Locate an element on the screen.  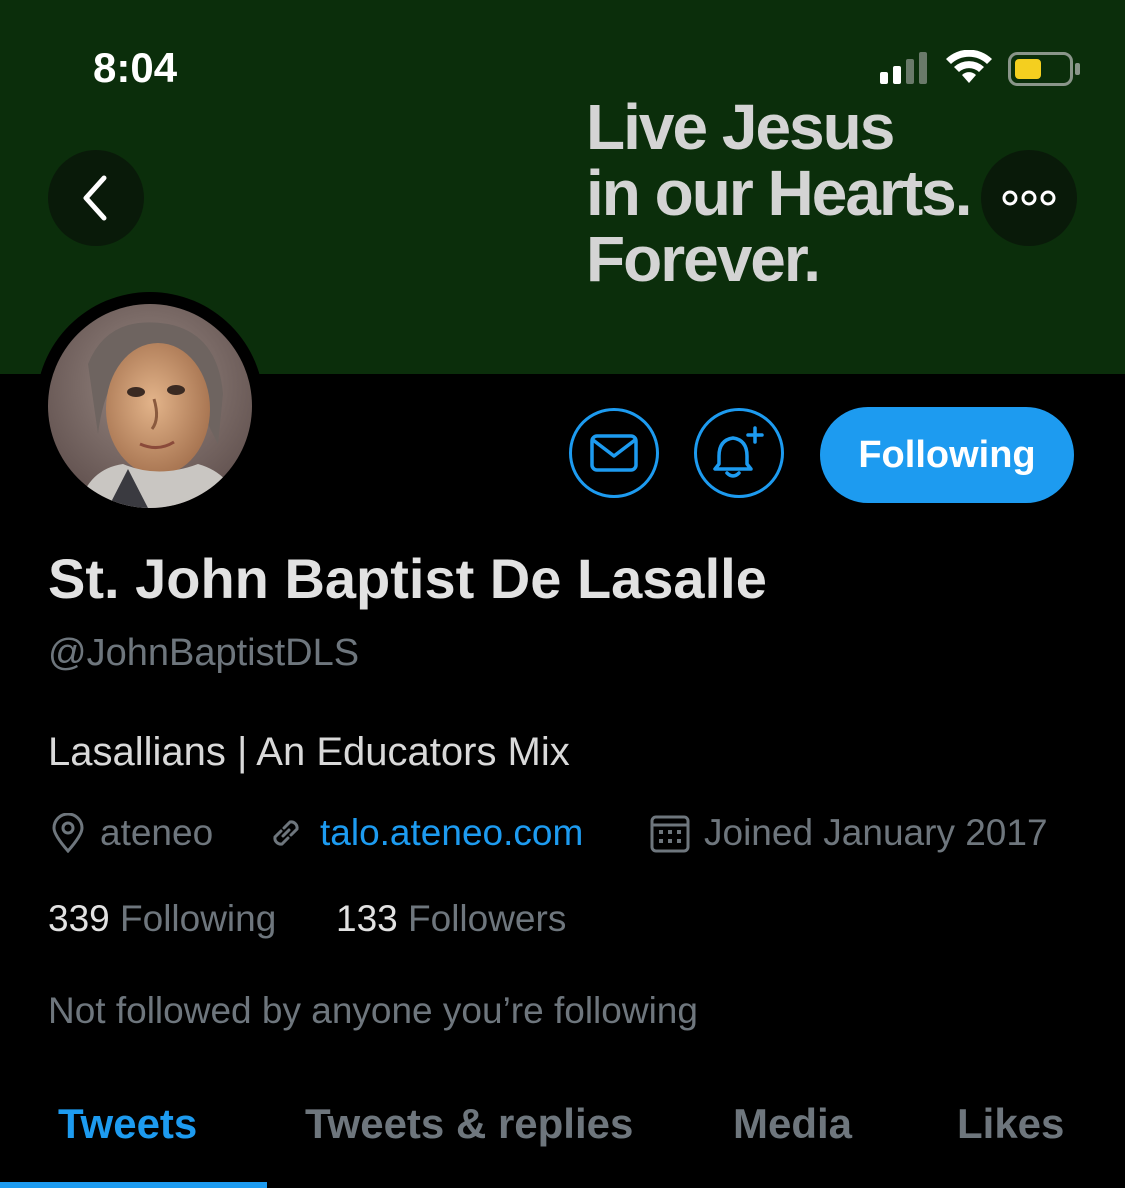
profile-joined: Joined January 2017 is located at coordinates (849, 833).